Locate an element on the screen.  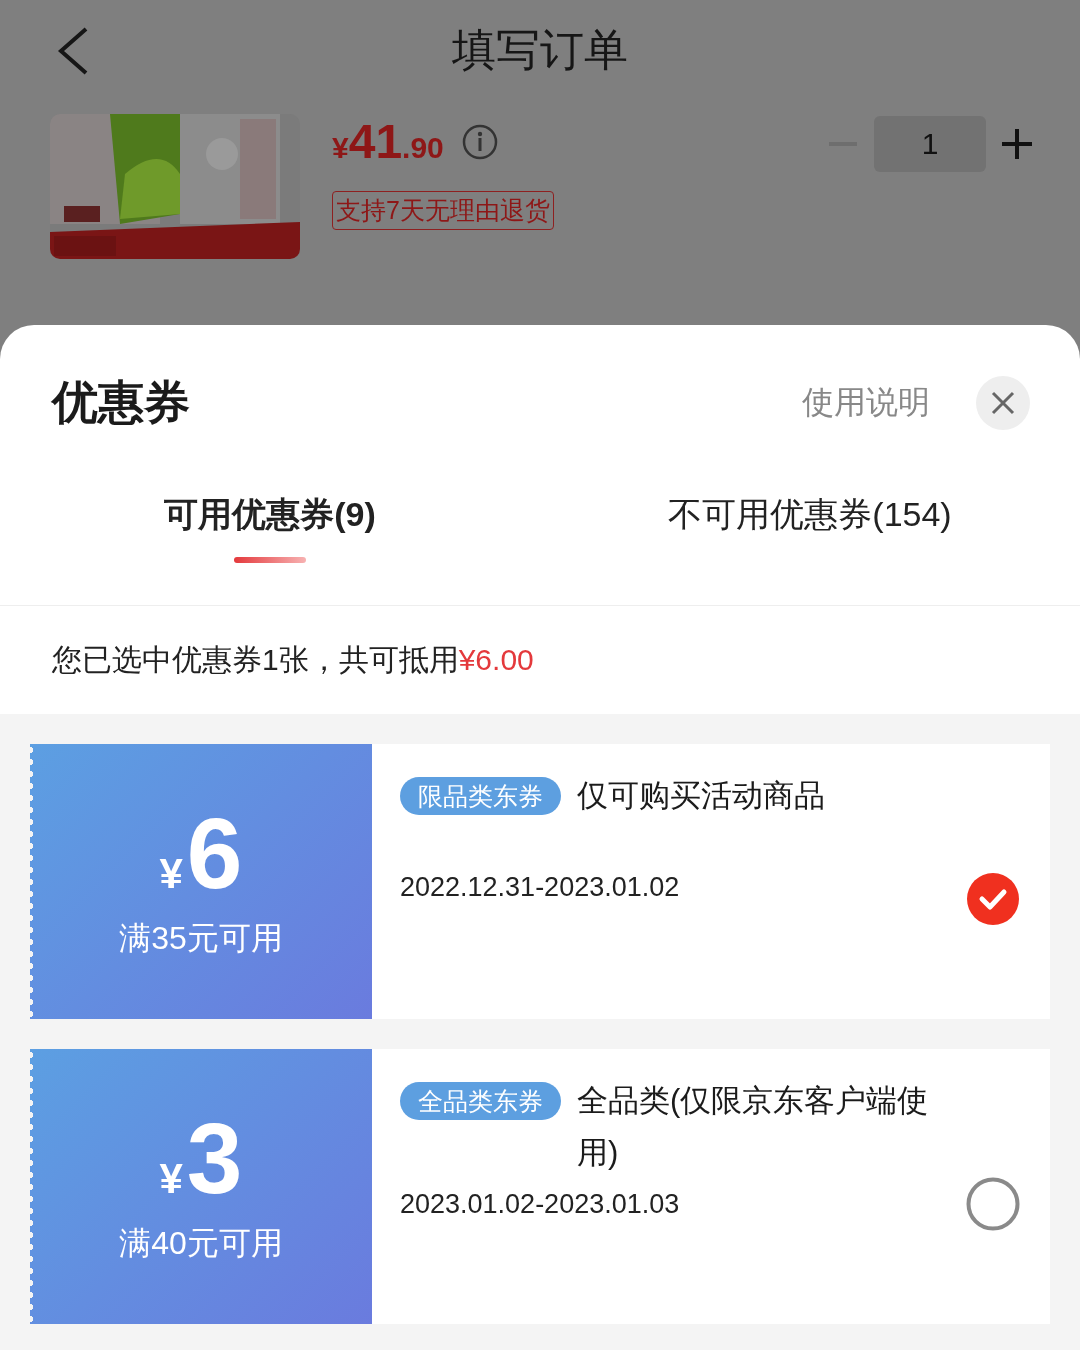
checkmark-icon is located at coordinates (993, 899).